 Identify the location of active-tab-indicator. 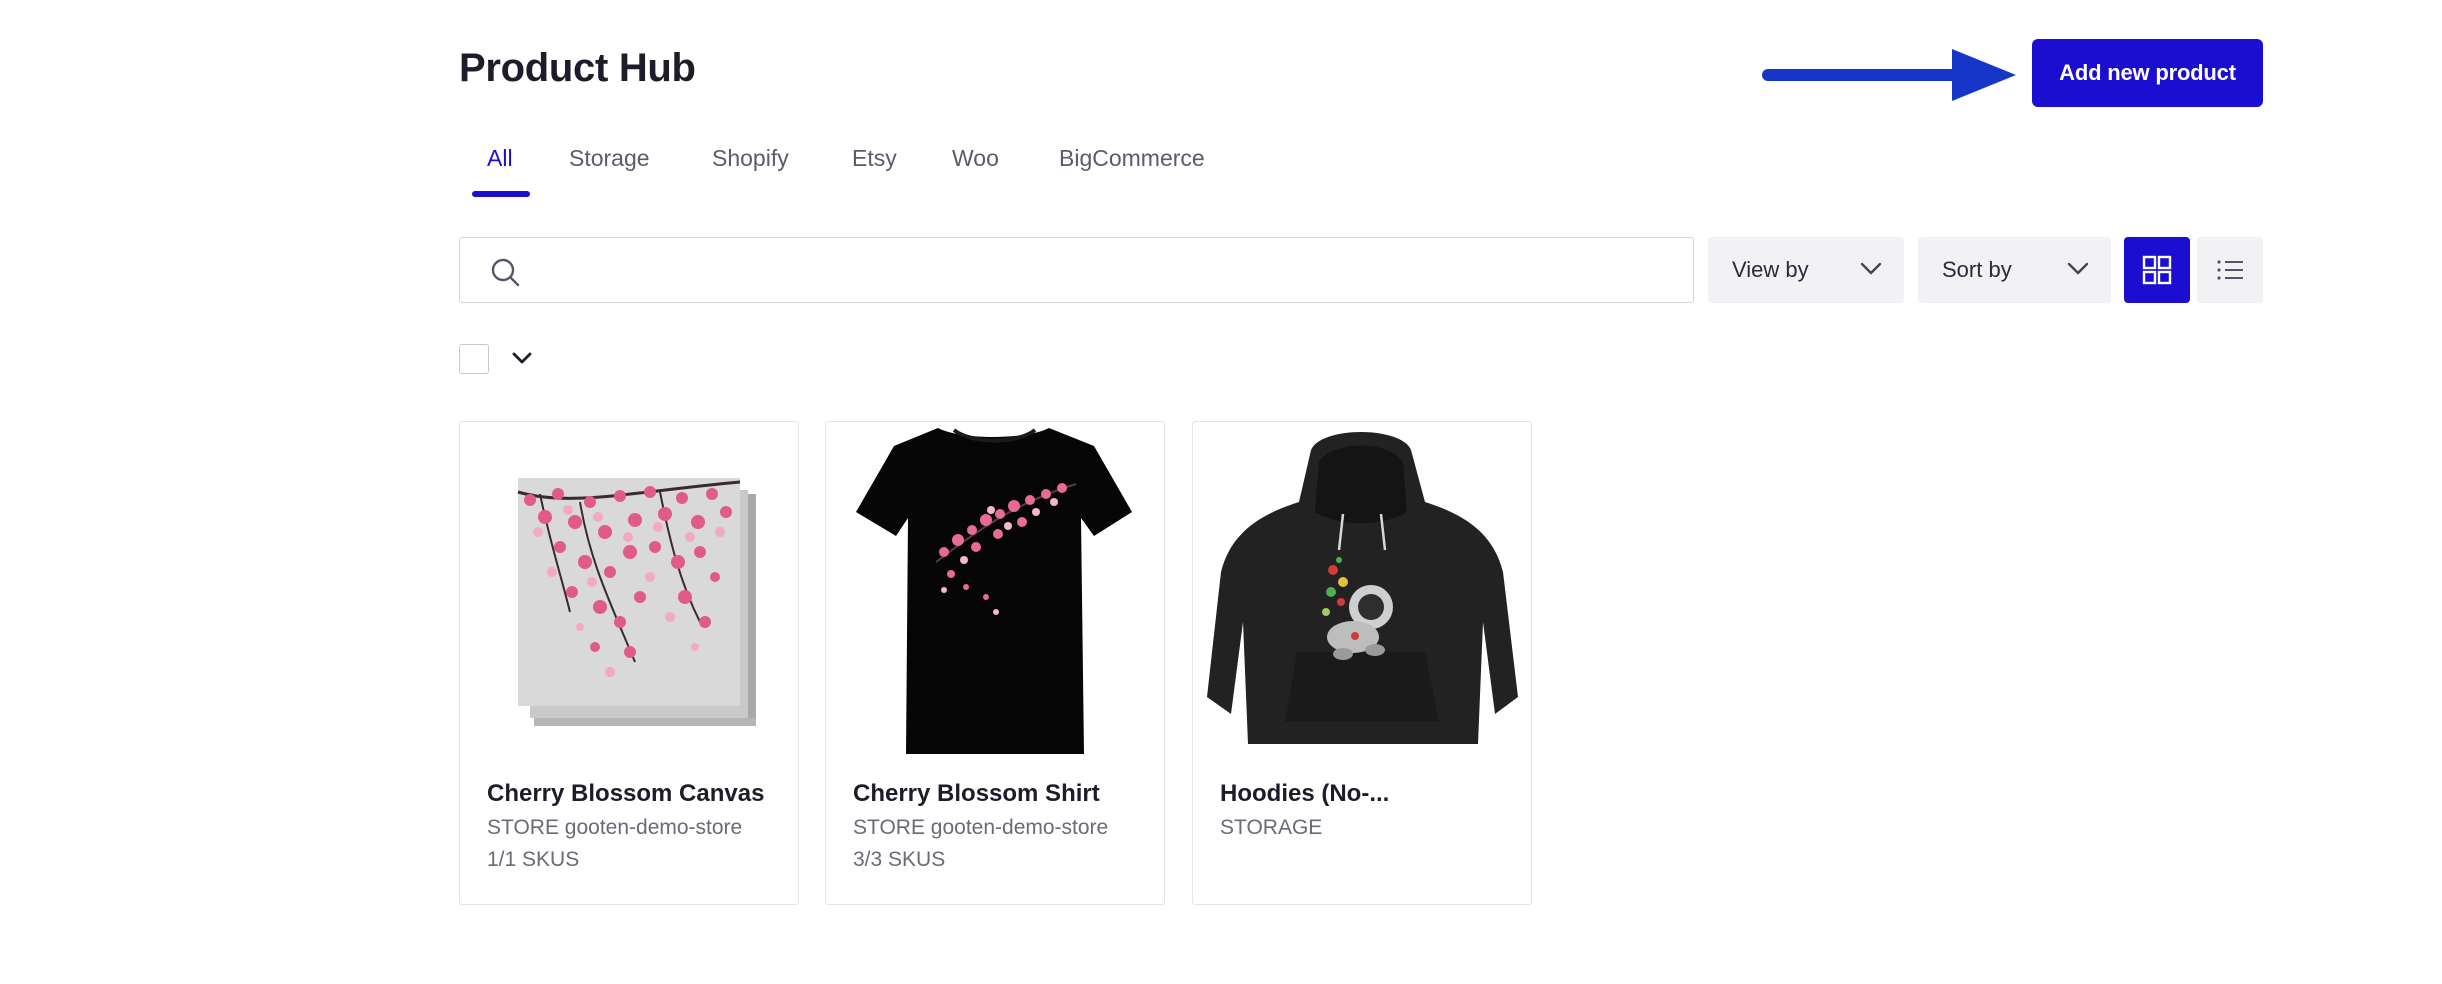
(501, 194).